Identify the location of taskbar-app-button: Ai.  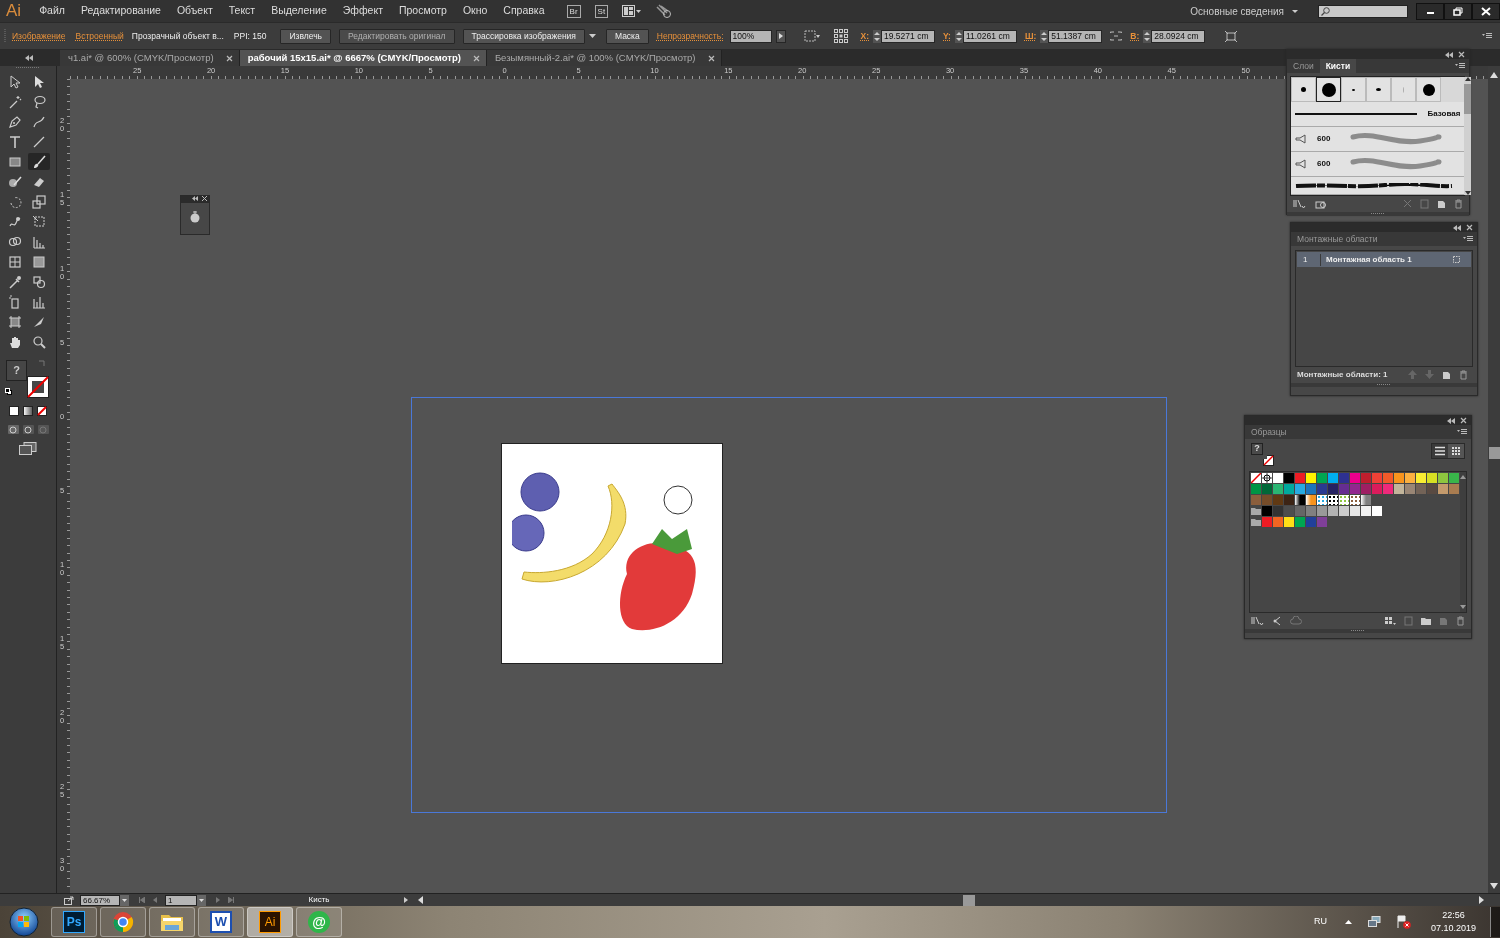
(270, 922).